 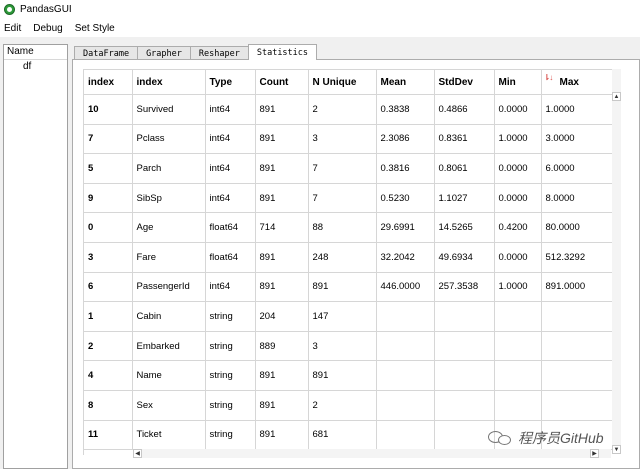 What do you see at coordinates (169, 287) in the screenshot?
I see `cell-index: PassengerId` at bounding box center [169, 287].